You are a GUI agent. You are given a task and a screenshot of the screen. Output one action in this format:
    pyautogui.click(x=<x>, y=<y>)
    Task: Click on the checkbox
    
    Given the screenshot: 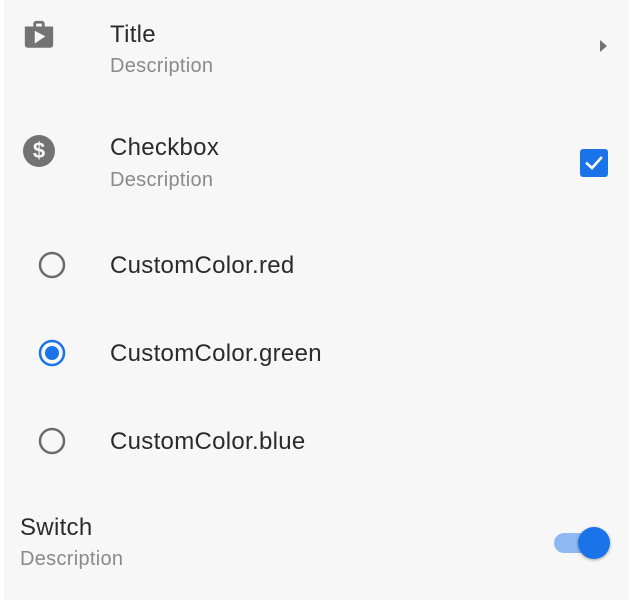 What is the action you would take?
    pyautogui.click(x=594, y=163)
    